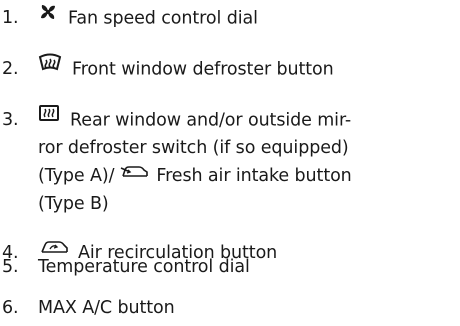 This screenshot has height=326, width=460. Describe the element at coordinates (144, 267) in the screenshot. I see `item-label: Temperature control dial` at that location.